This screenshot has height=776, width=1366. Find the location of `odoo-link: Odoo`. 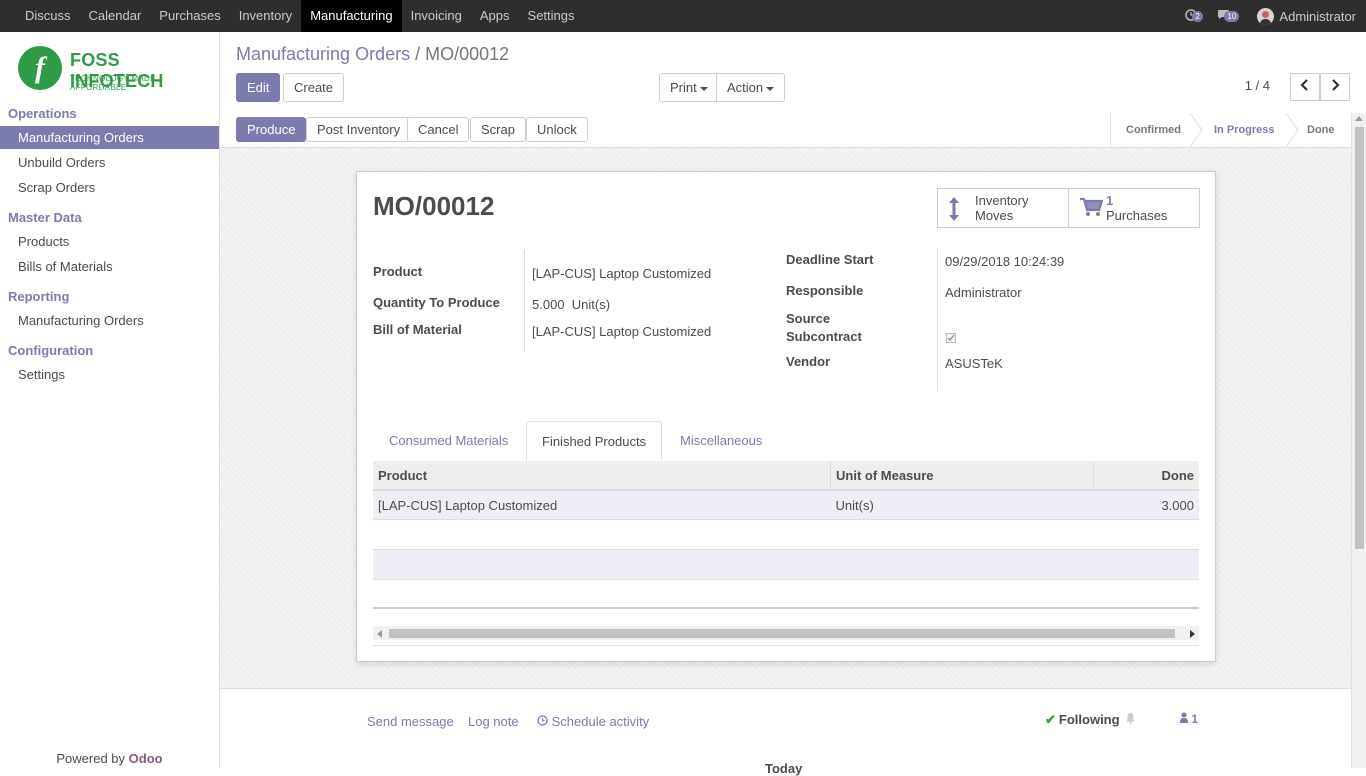

odoo-link: Odoo is located at coordinates (146, 758).